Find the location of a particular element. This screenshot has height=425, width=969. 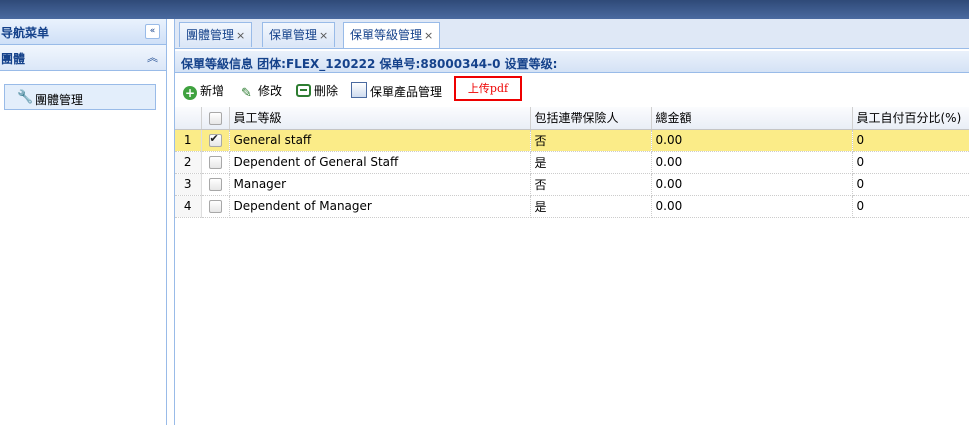

app-top-bar is located at coordinates (484, 9).